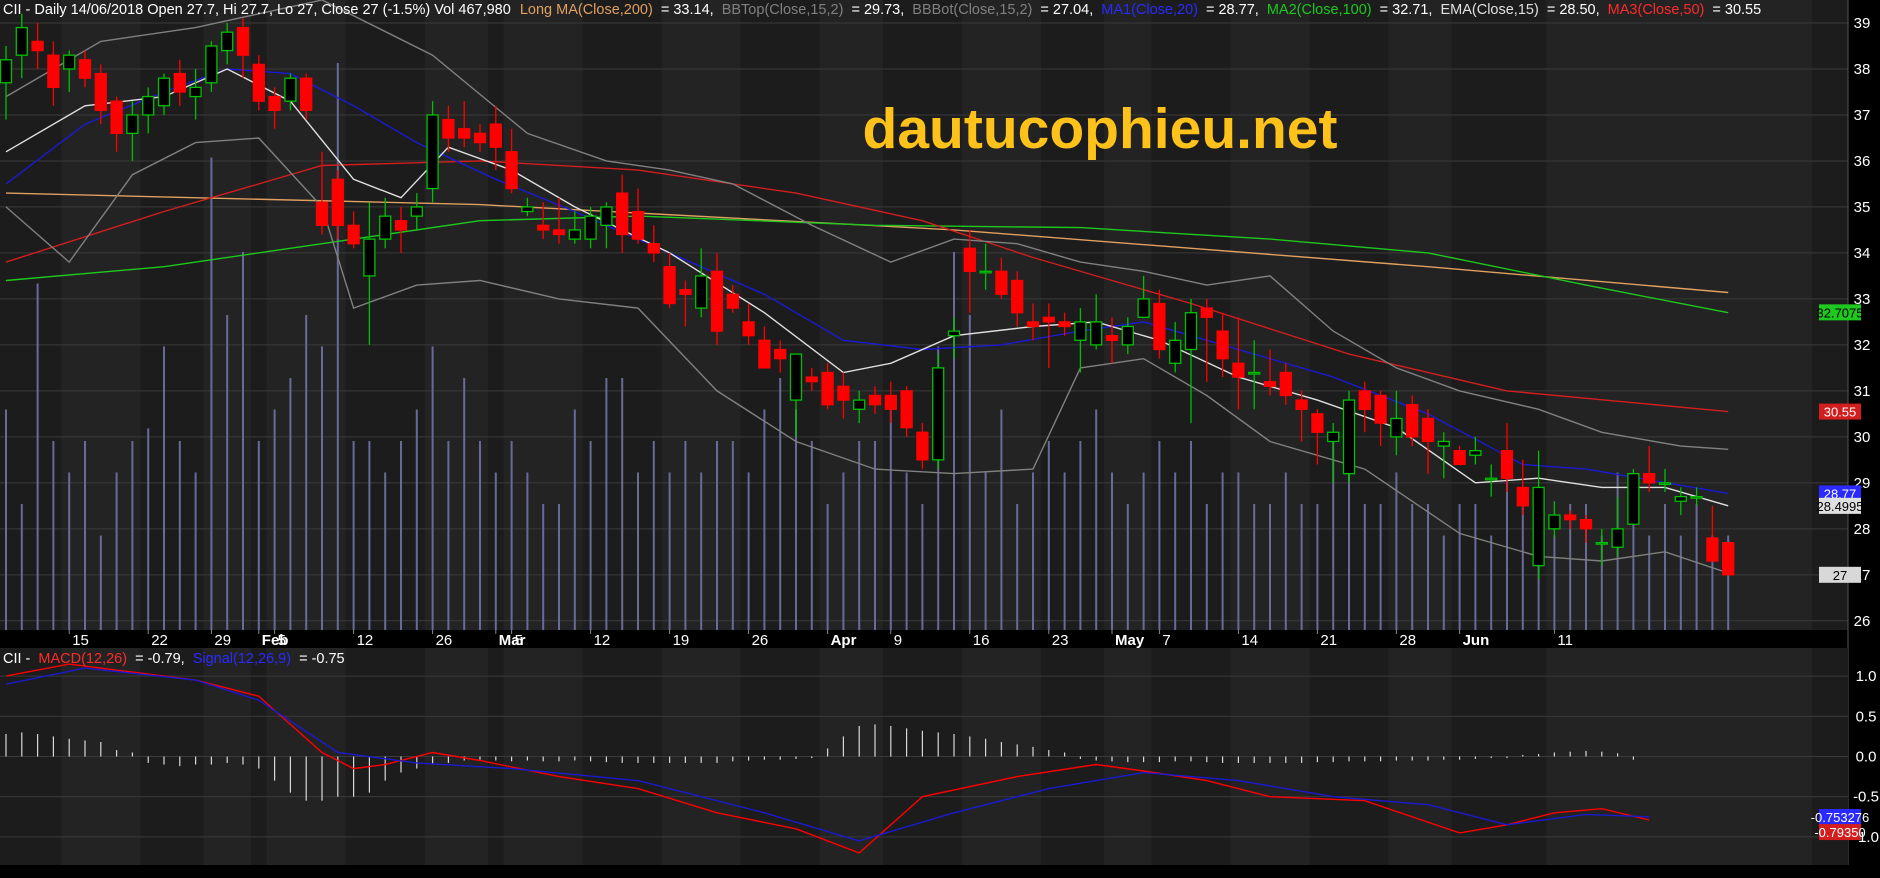 This screenshot has height=878, width=1880. Describe the element at coordinates (1149, 10) in the screenshot. I see `header-ma1-label: MA1(Close,20)` at that location.